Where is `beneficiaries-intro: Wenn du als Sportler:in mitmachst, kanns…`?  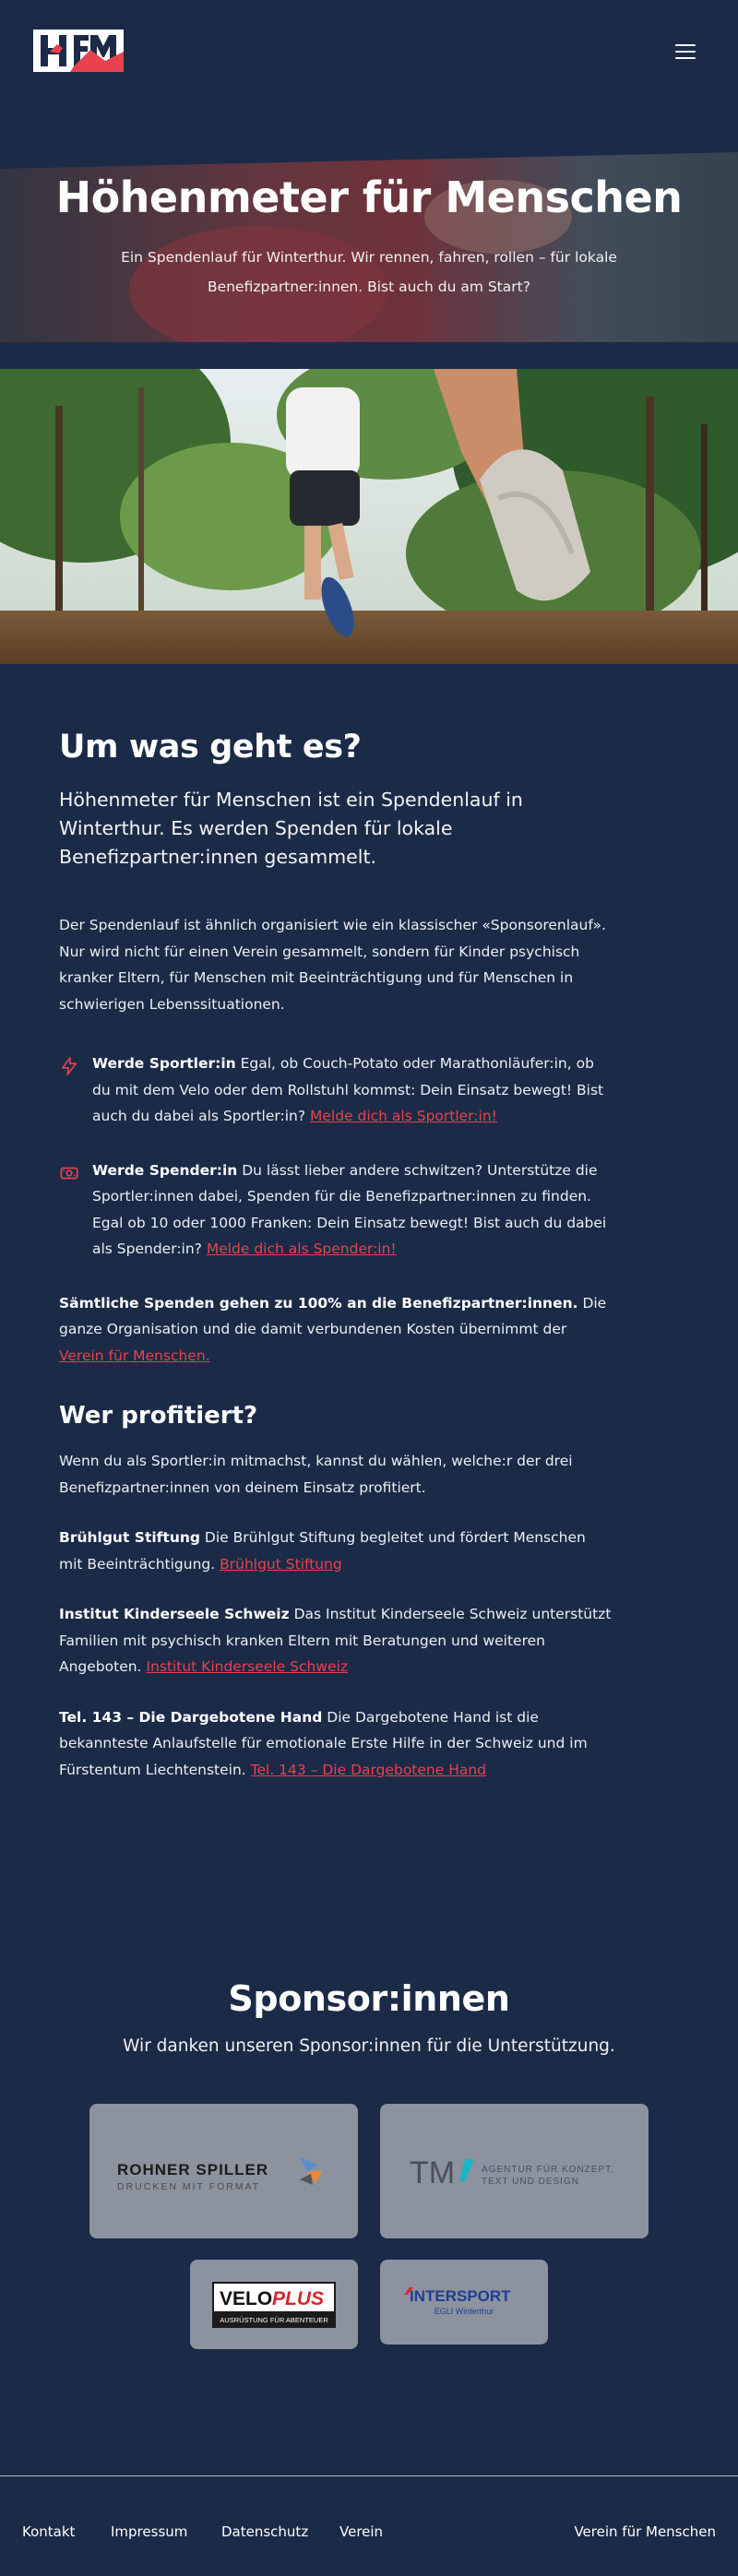
beneficiaries-intro: Wenn du als Sportler:in mitmachst, kanns… is located at coordinates (316, 1474).